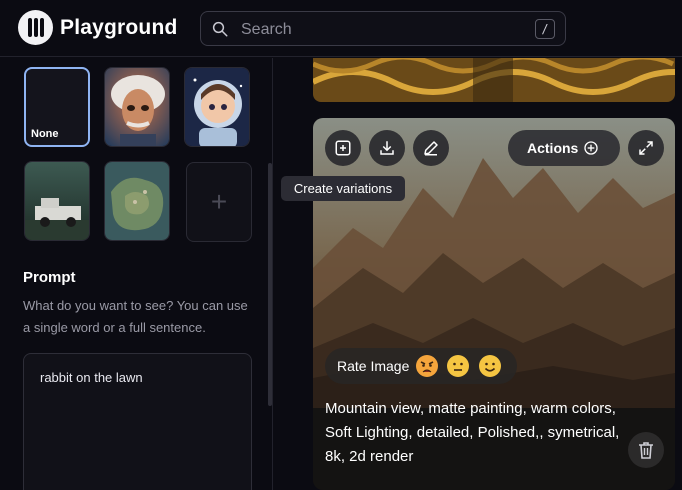 Image resolution: width=682 pixels, height=490 pixels. I want to click on search-input: Search, so click(266, 30).